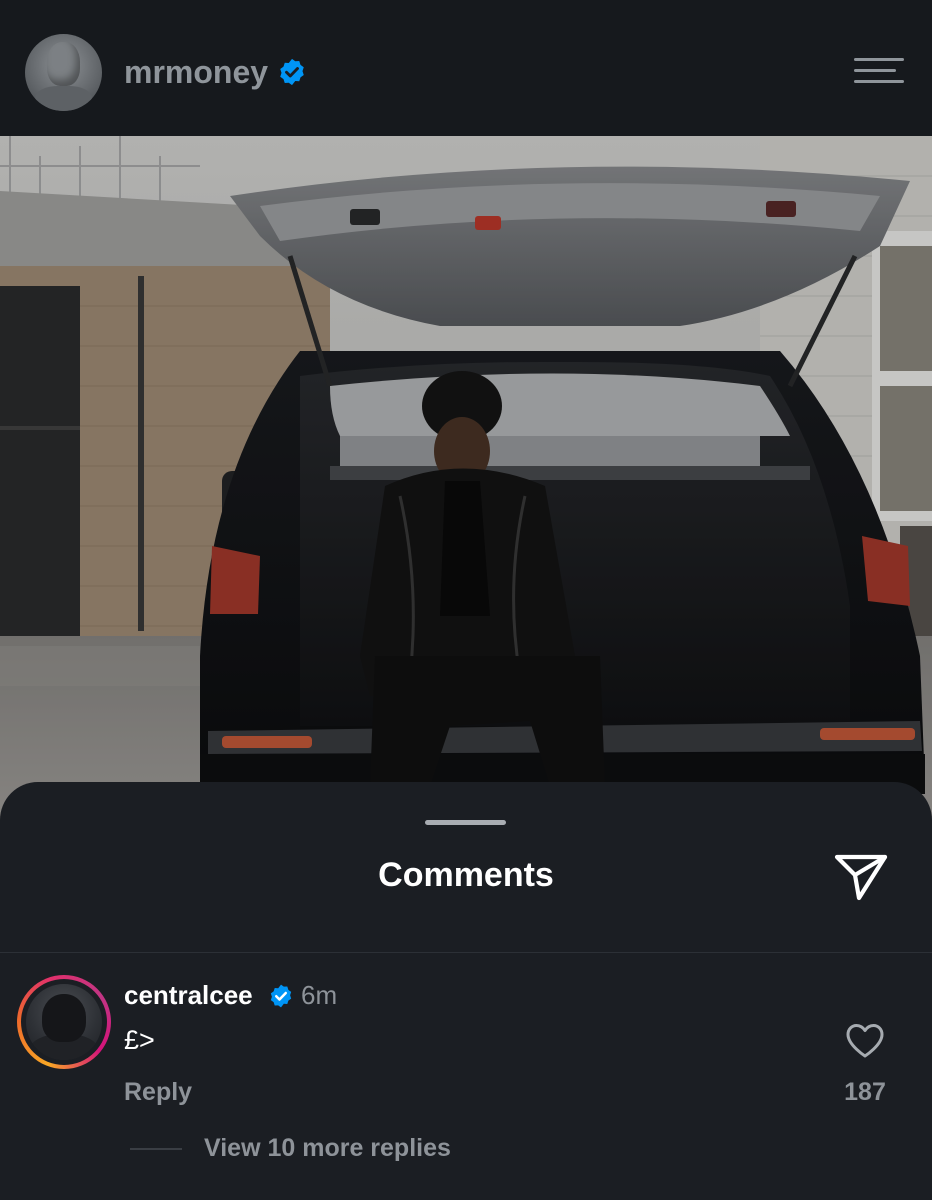 The width and height of the screenshot is (932, 1200). Describe the element at coordinates (188, 995) in the screenshot. I see `commenter-username: centralcee` at that location.